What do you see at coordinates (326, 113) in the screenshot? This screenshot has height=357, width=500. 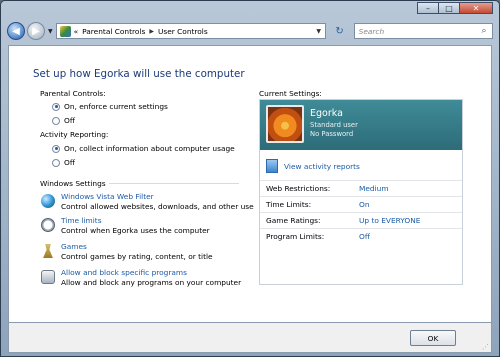 I see `user-name: Egorka` at bounding box center [326, 113].